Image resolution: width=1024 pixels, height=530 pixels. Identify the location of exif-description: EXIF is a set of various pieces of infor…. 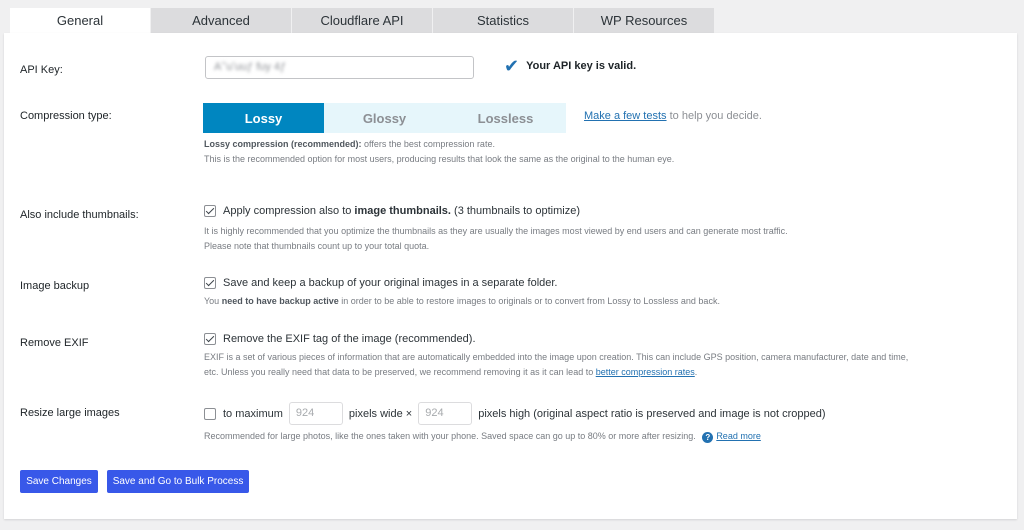
(599, 365).